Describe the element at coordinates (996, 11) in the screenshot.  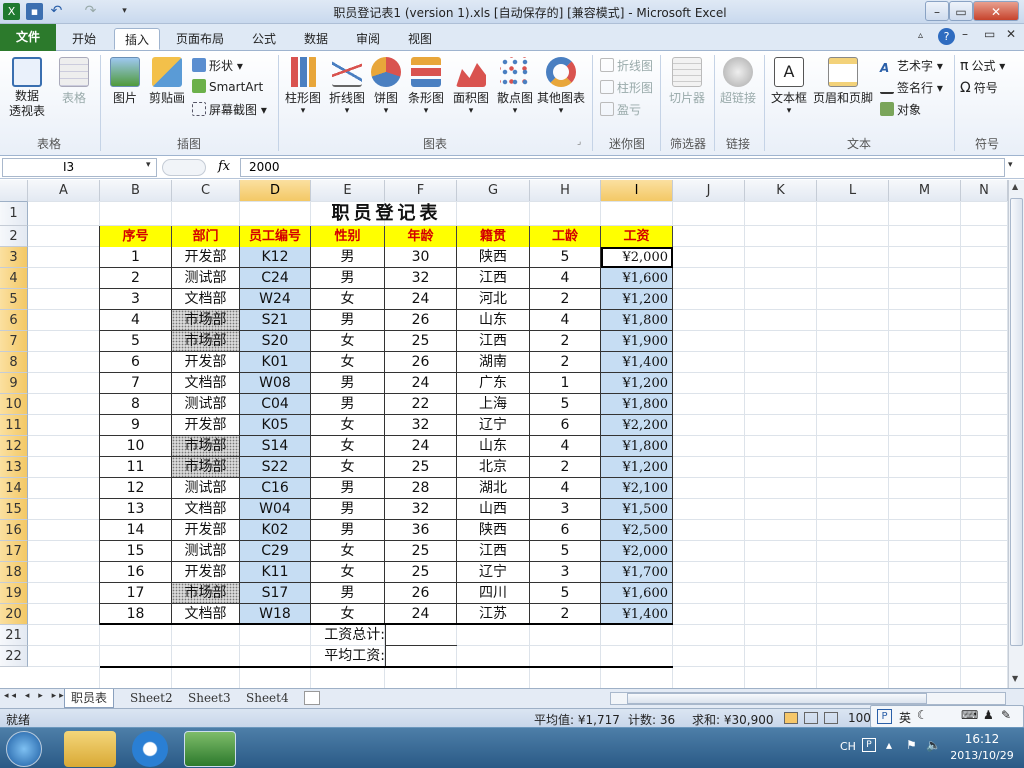
I see `close-button: ✕` at that location.